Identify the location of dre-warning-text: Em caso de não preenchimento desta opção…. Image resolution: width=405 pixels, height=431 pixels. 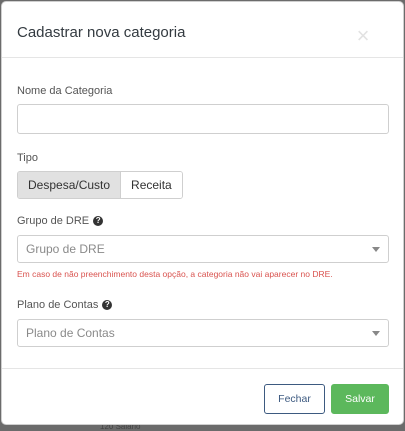
(175, 274).